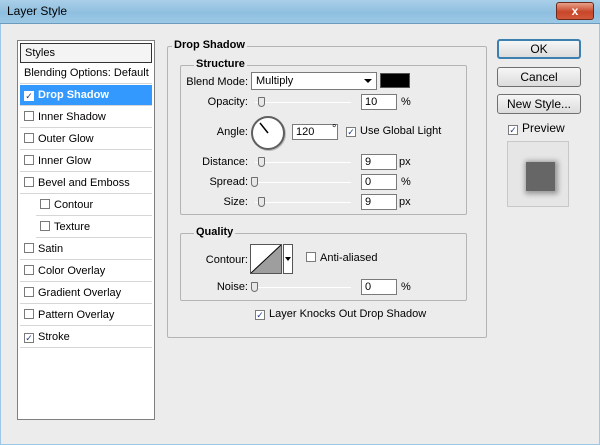  I want to click on style-item-outer-glow: Outer Glow, so click(86, 139).